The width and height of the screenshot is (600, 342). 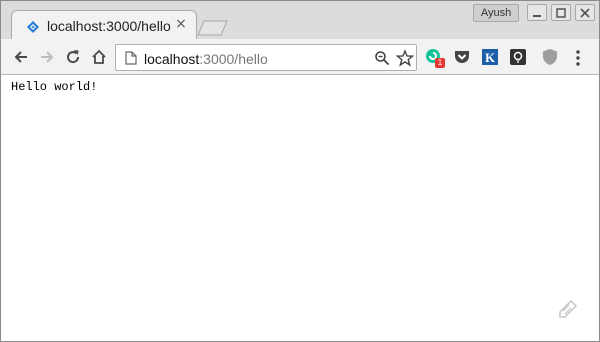 I want to click on express-favicon-icon, so click(x=33, y=27).